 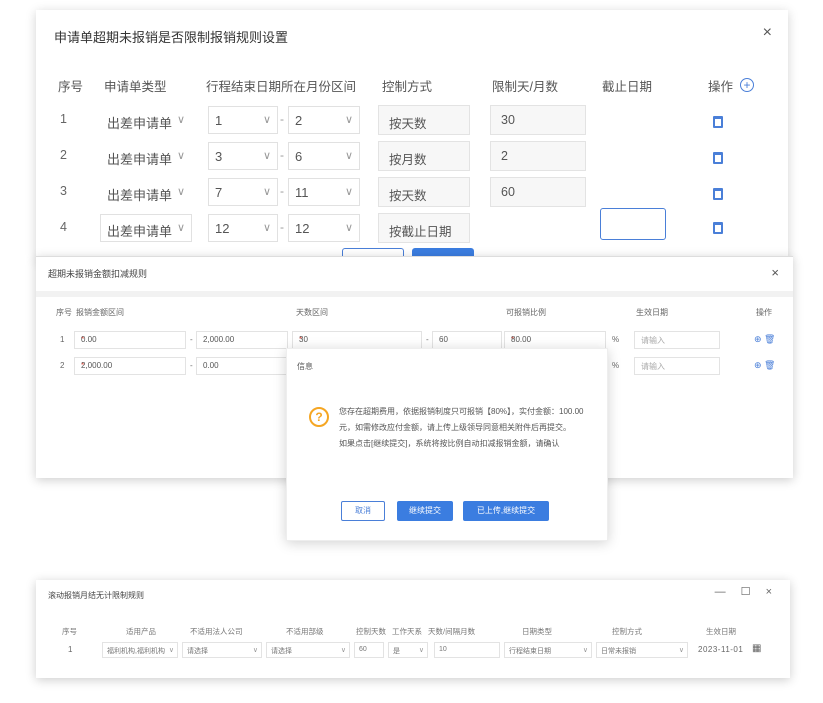 I want to click on percent-unit: %, so click(x=616, y=339).